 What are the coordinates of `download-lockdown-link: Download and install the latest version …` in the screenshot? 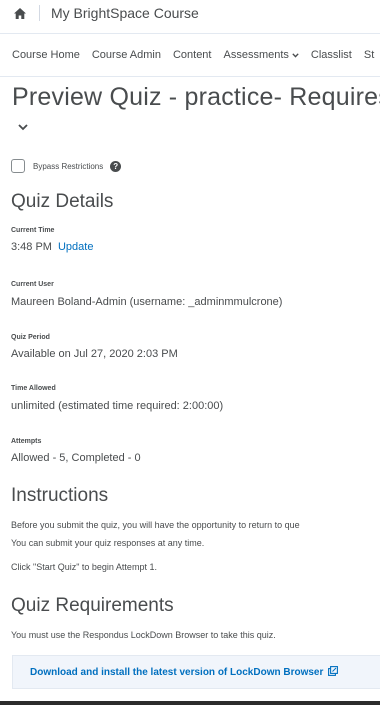 It's located at (184, 672).